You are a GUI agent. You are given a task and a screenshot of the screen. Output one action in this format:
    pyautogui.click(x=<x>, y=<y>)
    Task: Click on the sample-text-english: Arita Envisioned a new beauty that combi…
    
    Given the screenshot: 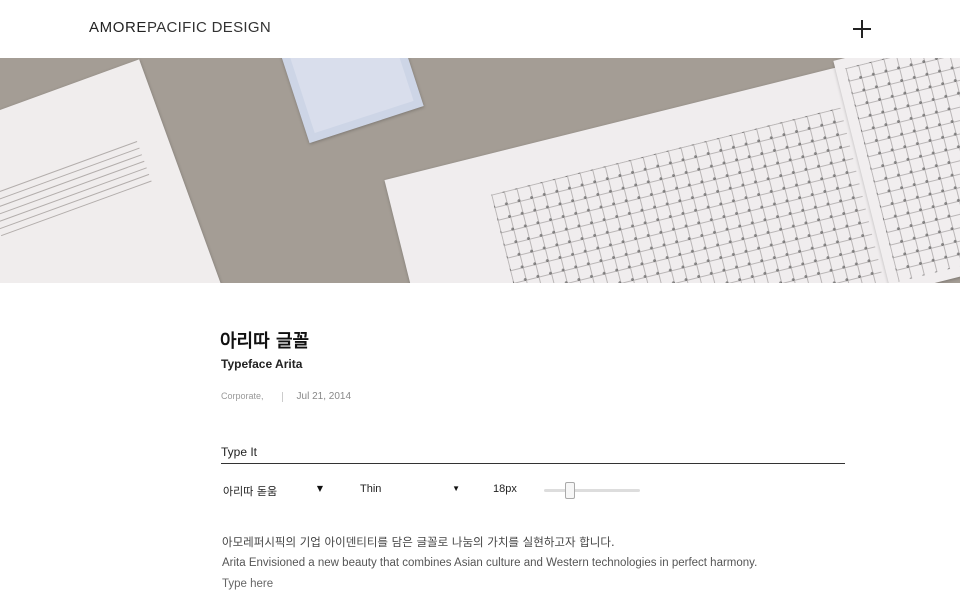 What is the action you would take?
    pyautogui.click(x=490, y=563)
    